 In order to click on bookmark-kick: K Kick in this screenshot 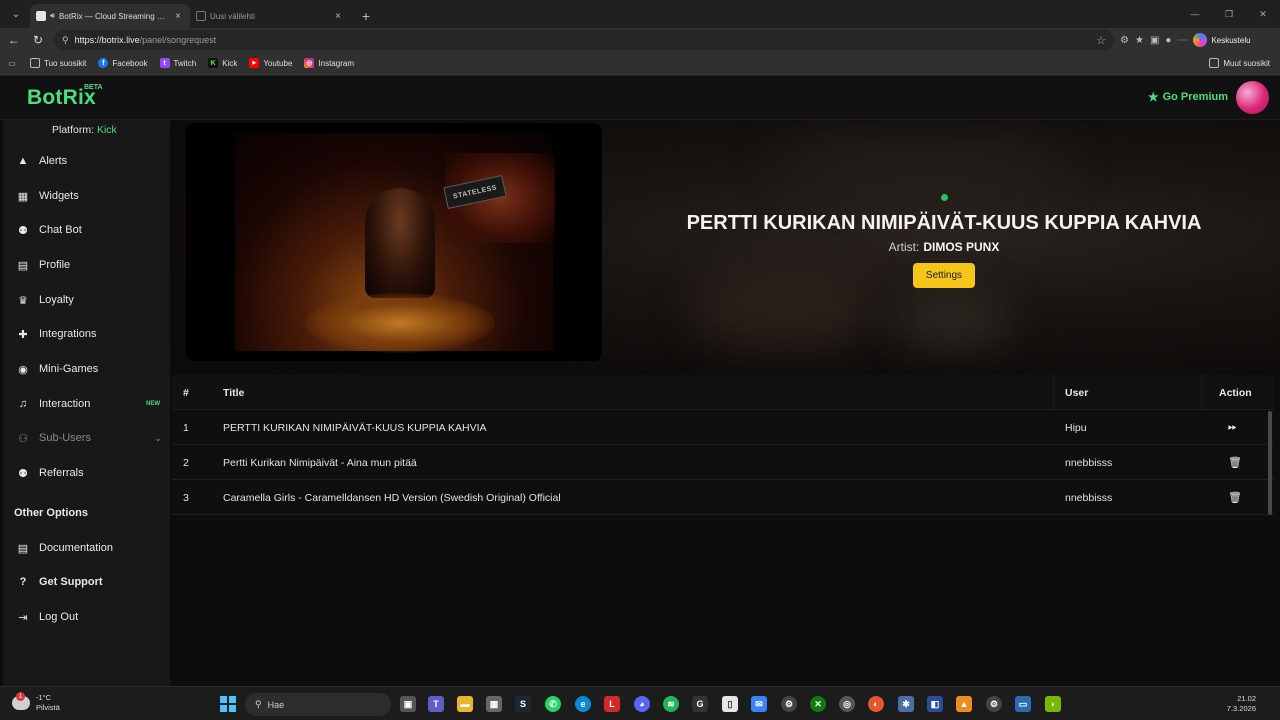, I will do `click(222, 63)`.